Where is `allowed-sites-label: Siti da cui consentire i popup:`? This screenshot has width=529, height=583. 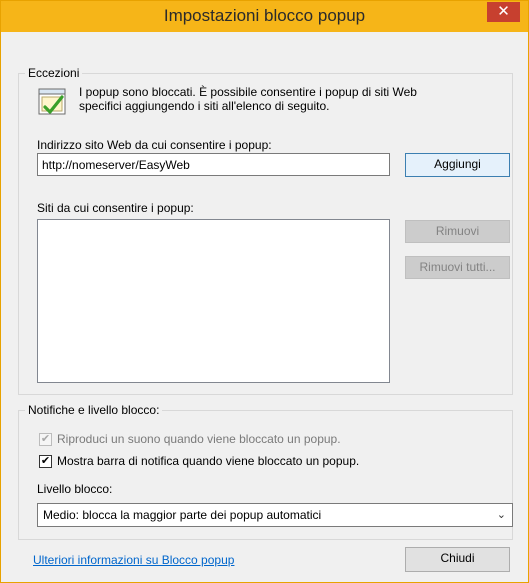
allowed-sites-label: Siti da cui consentire i popup: is located at coordinates (115, 208).